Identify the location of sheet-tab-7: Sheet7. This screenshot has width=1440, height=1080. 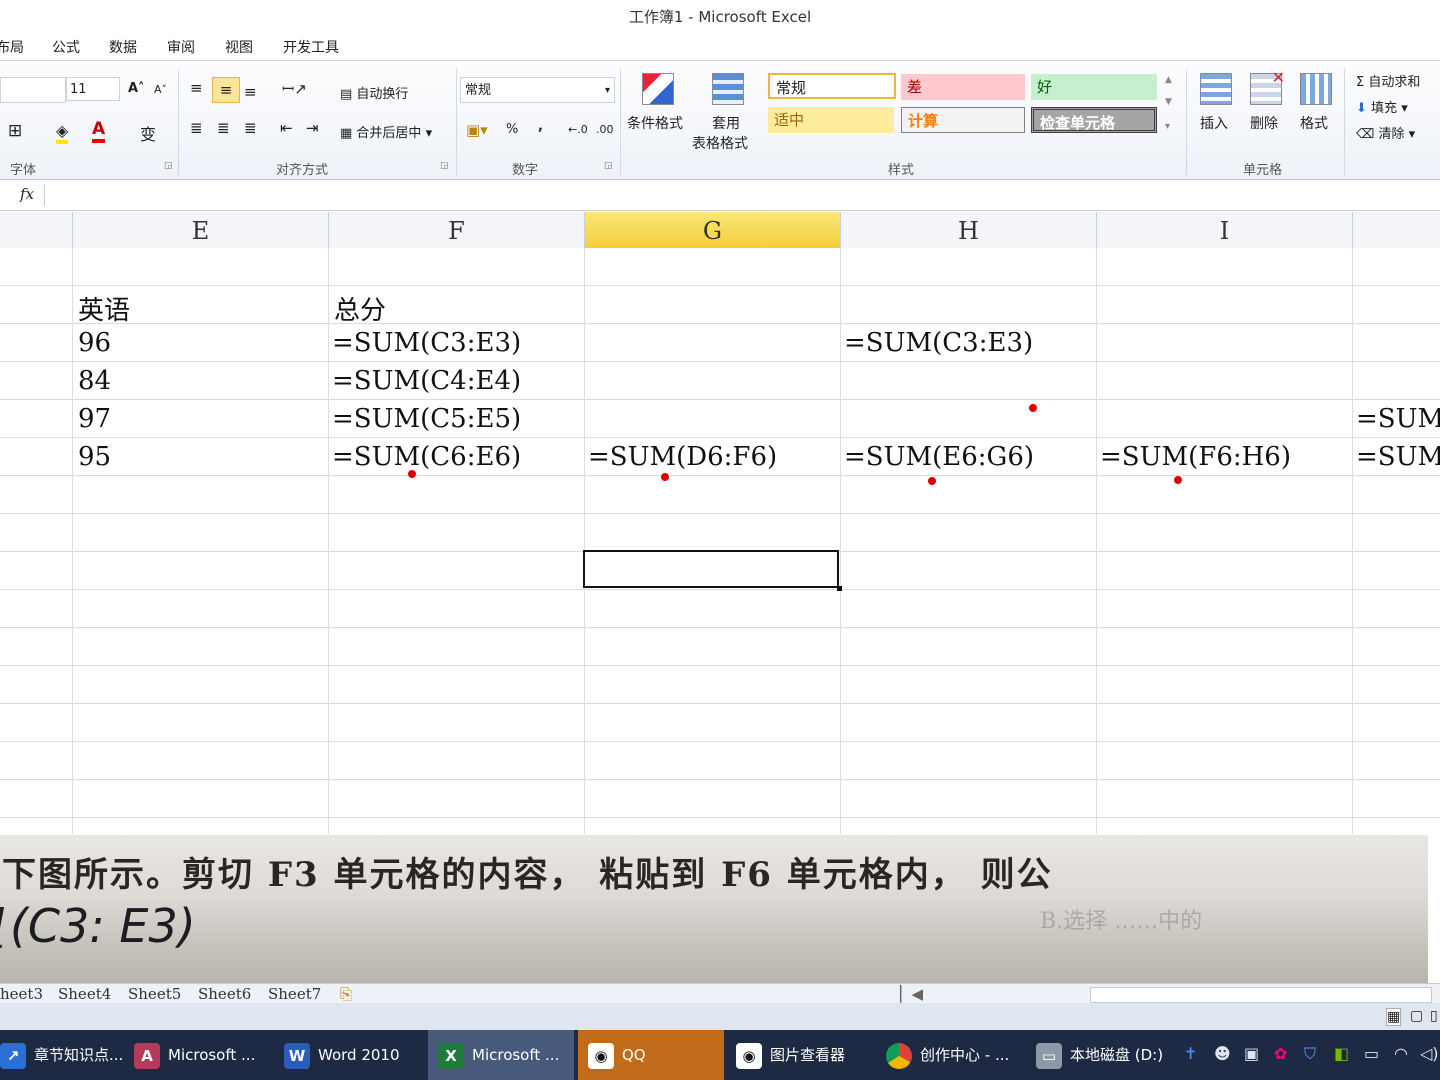
(294, 994).